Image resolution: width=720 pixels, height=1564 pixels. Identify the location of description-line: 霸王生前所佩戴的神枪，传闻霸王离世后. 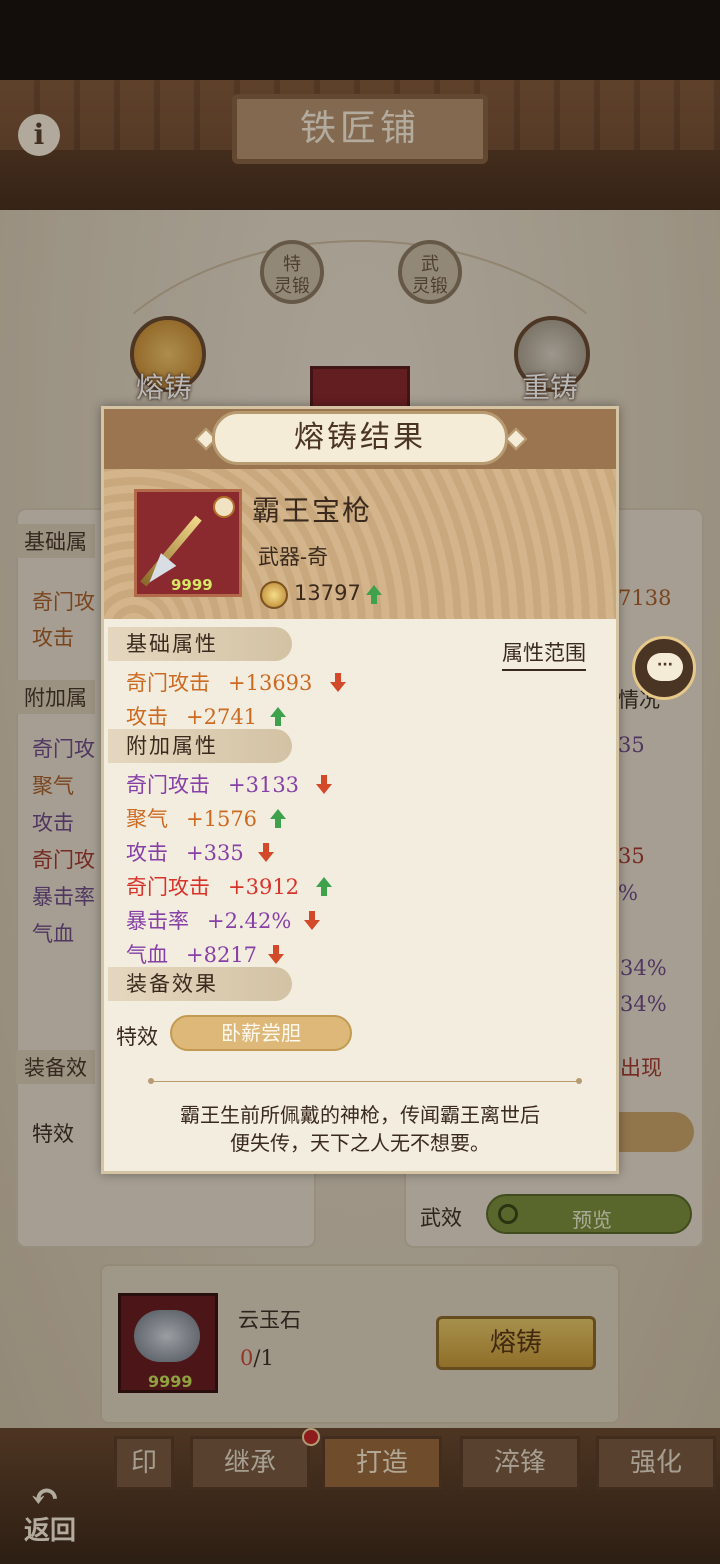
(360, 1115).